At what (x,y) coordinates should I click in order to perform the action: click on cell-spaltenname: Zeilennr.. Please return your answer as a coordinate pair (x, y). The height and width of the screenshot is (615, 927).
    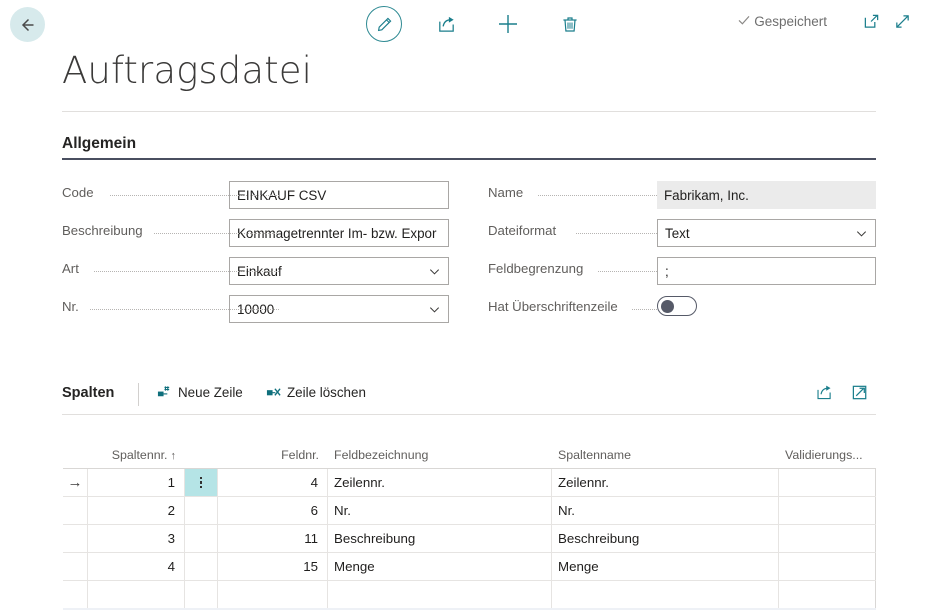
    Looking at the image, I should click on (665, 482).